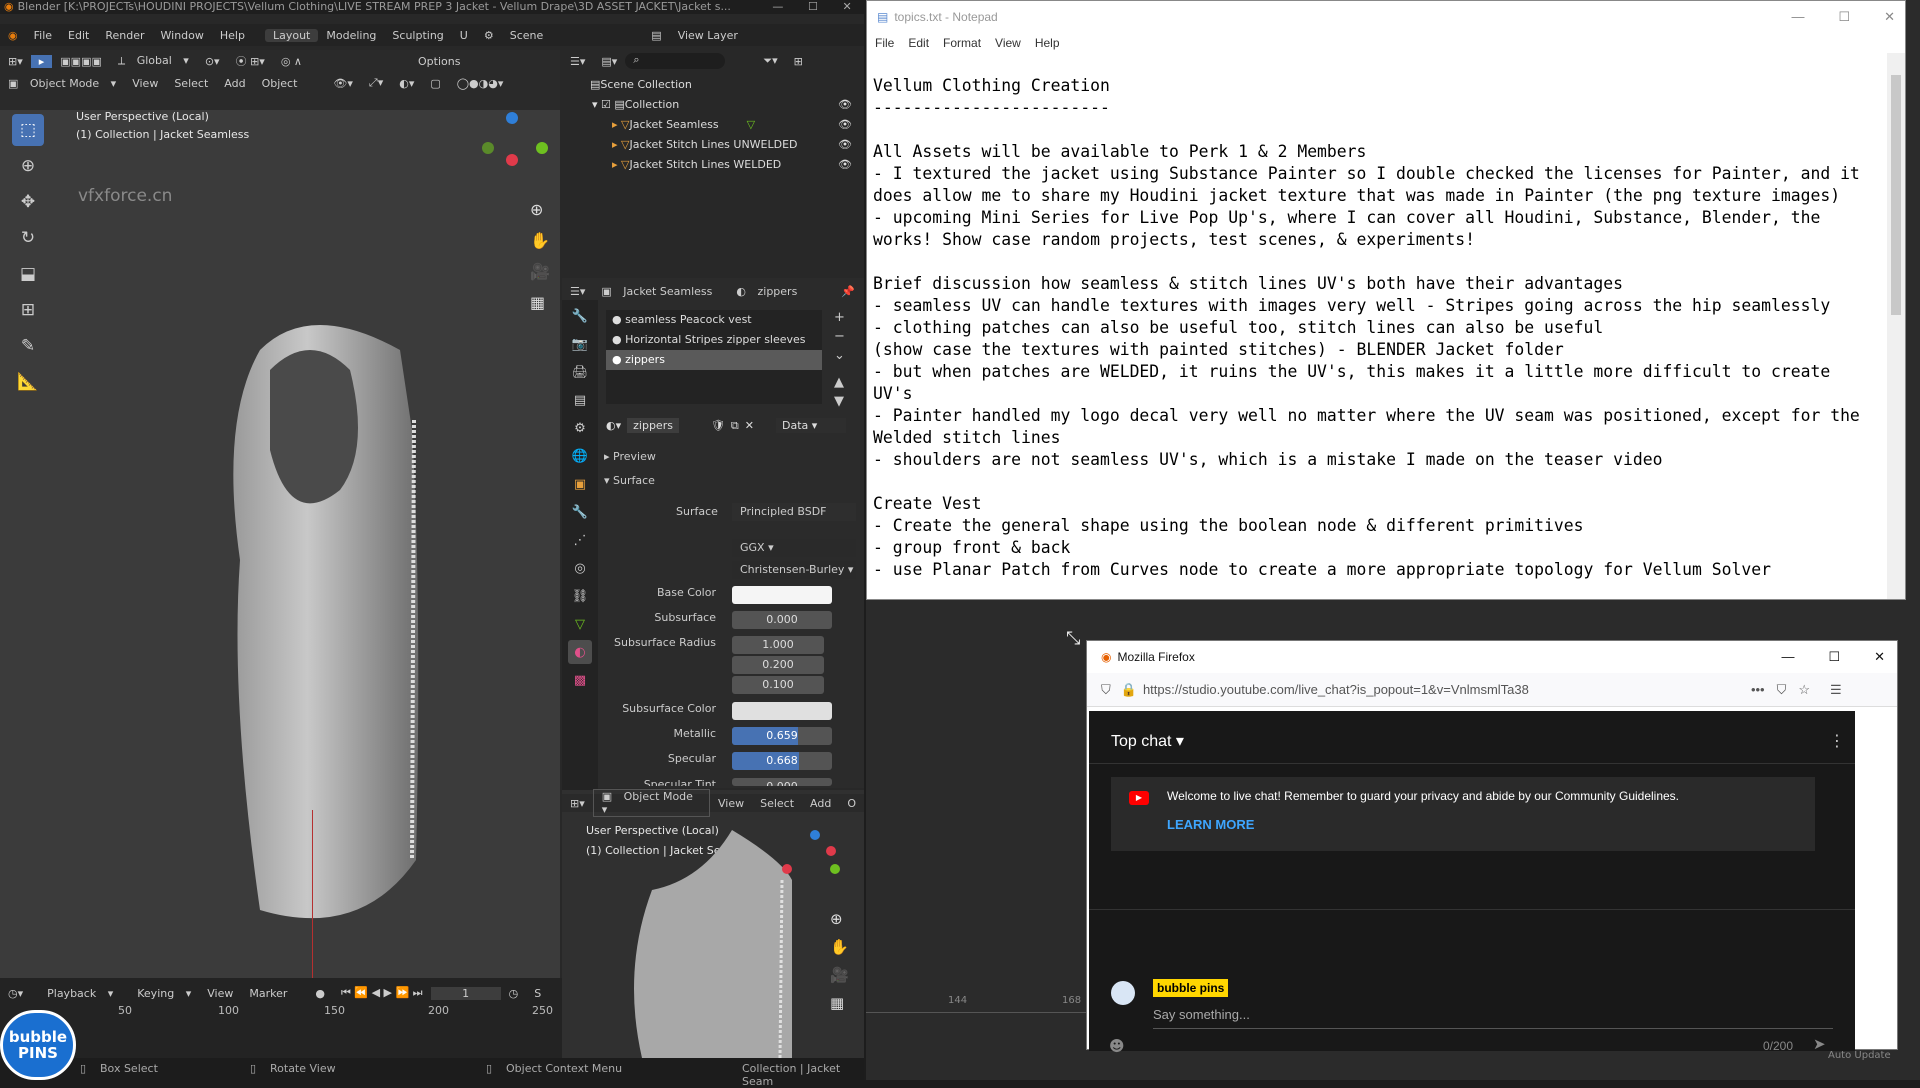 The image size is (1920, 1088). Describe the element at coordinates (406, 83) in the screenshot. I see `overlay-icon: ◐▾` at that location.